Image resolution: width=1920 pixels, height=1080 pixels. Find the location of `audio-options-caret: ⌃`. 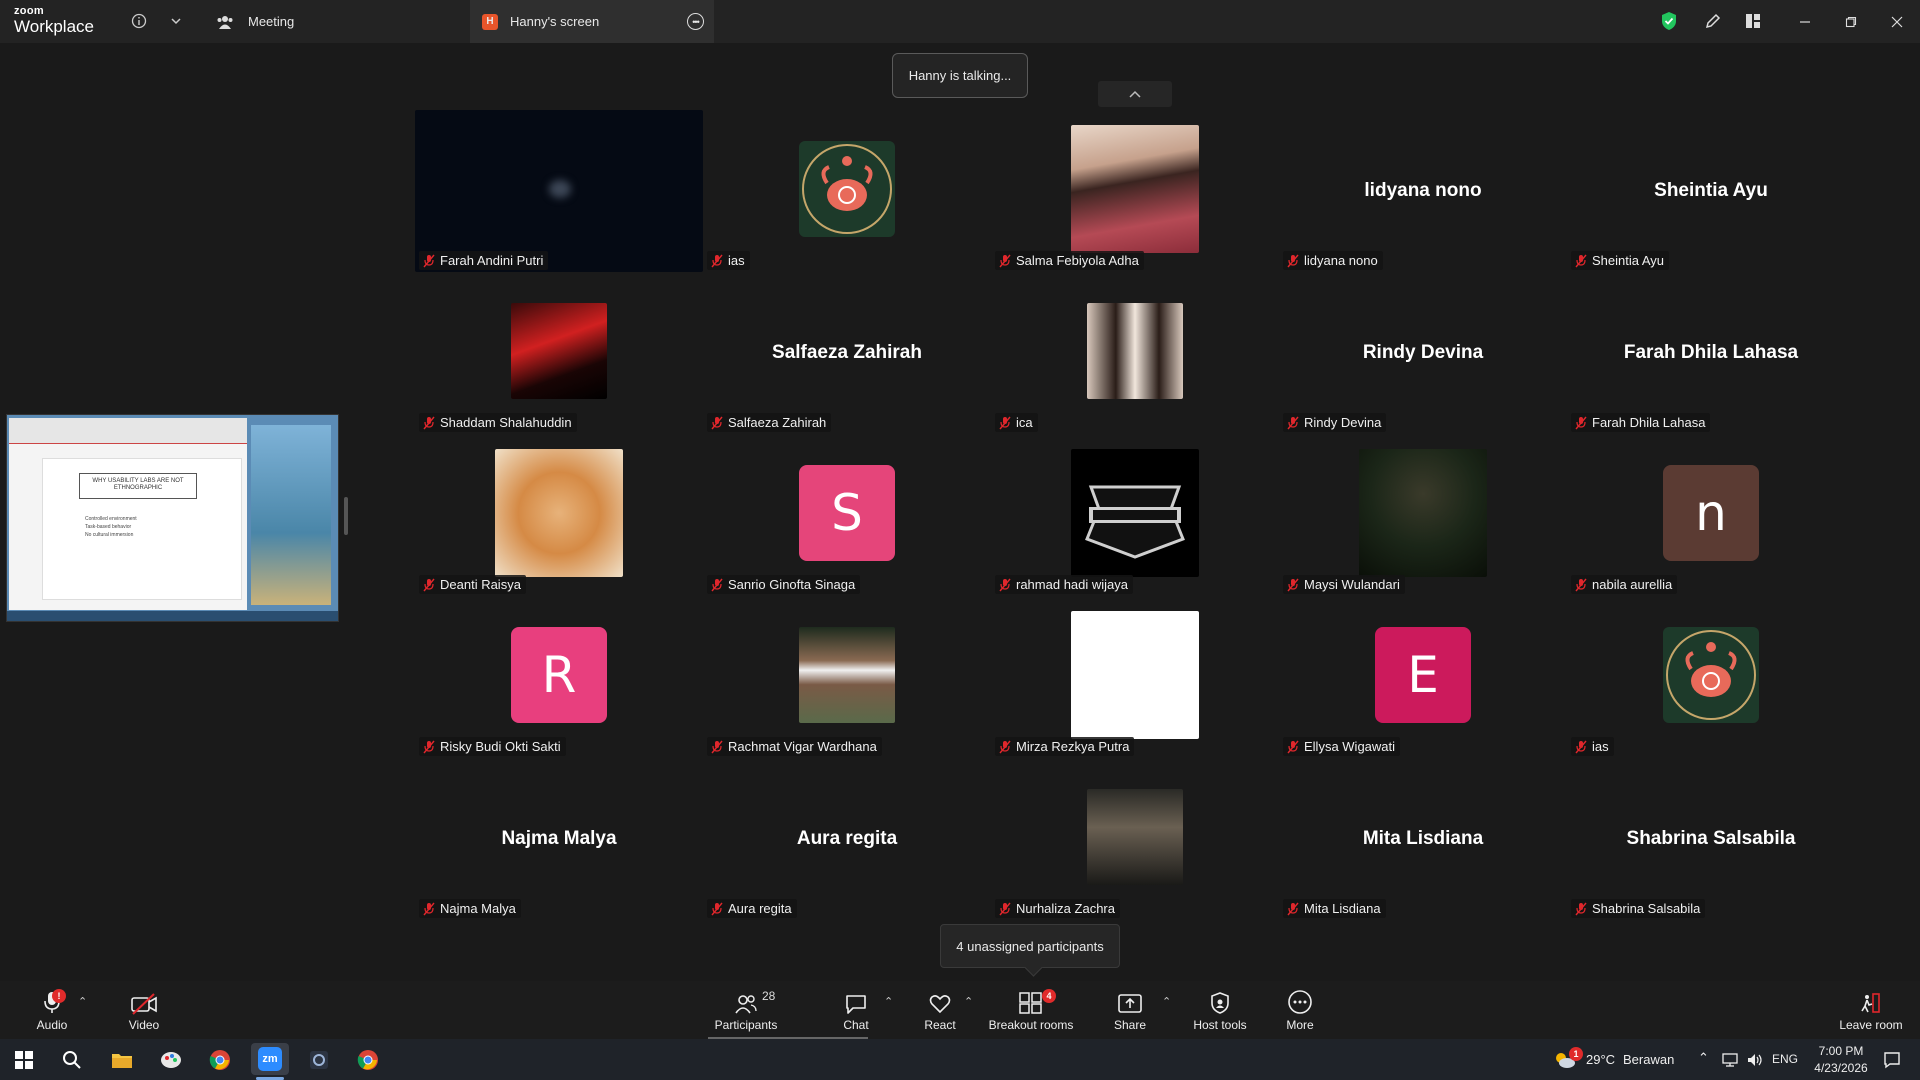

audio-options-caret: ⌃ is located at coordinates (82, 1001).